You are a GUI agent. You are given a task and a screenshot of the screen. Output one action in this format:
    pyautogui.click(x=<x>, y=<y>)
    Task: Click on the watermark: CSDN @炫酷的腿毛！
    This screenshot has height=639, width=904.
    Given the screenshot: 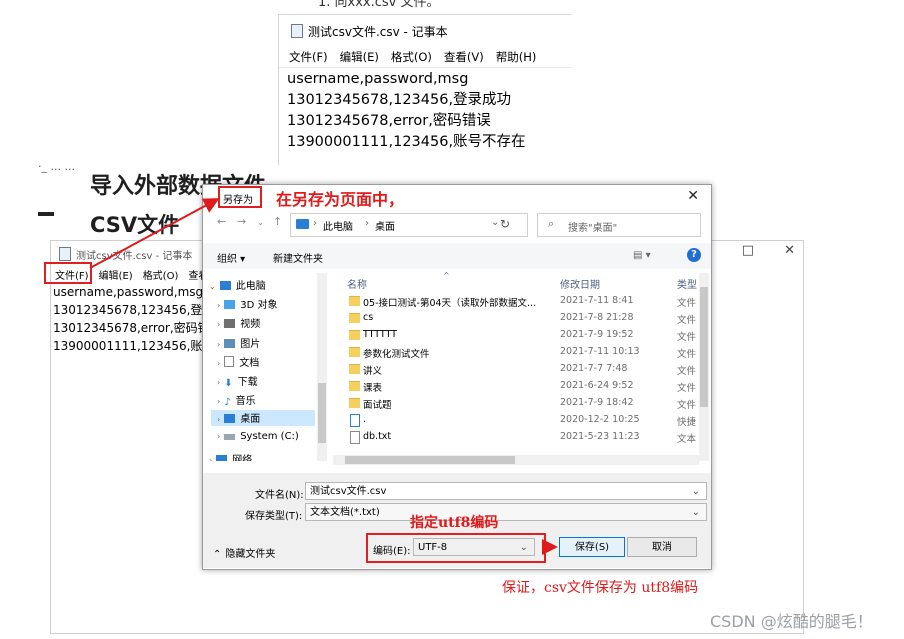 What is the action you would take?
    pyautogui.click(x=791, y=621)
    